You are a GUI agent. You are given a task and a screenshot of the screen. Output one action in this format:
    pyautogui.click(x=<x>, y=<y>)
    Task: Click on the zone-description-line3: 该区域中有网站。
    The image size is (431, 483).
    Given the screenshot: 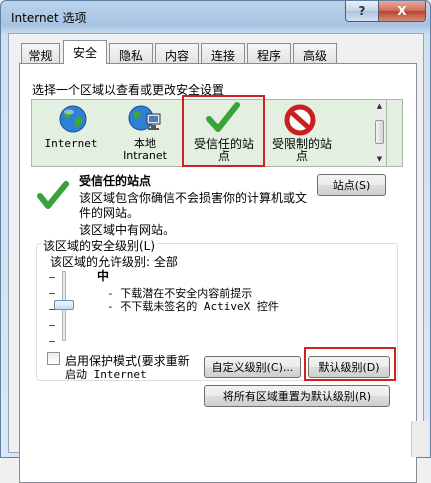 What is the action you would take?
    pyautogui.click(x=127, y=230)
    